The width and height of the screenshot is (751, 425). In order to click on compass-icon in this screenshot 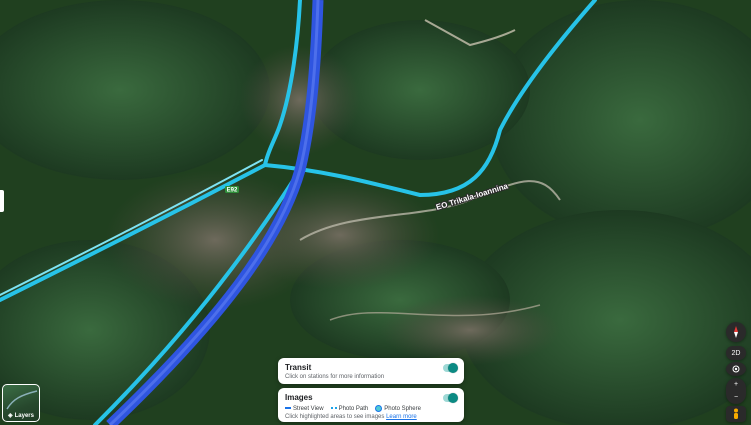, I will do `click(736, 332)`.